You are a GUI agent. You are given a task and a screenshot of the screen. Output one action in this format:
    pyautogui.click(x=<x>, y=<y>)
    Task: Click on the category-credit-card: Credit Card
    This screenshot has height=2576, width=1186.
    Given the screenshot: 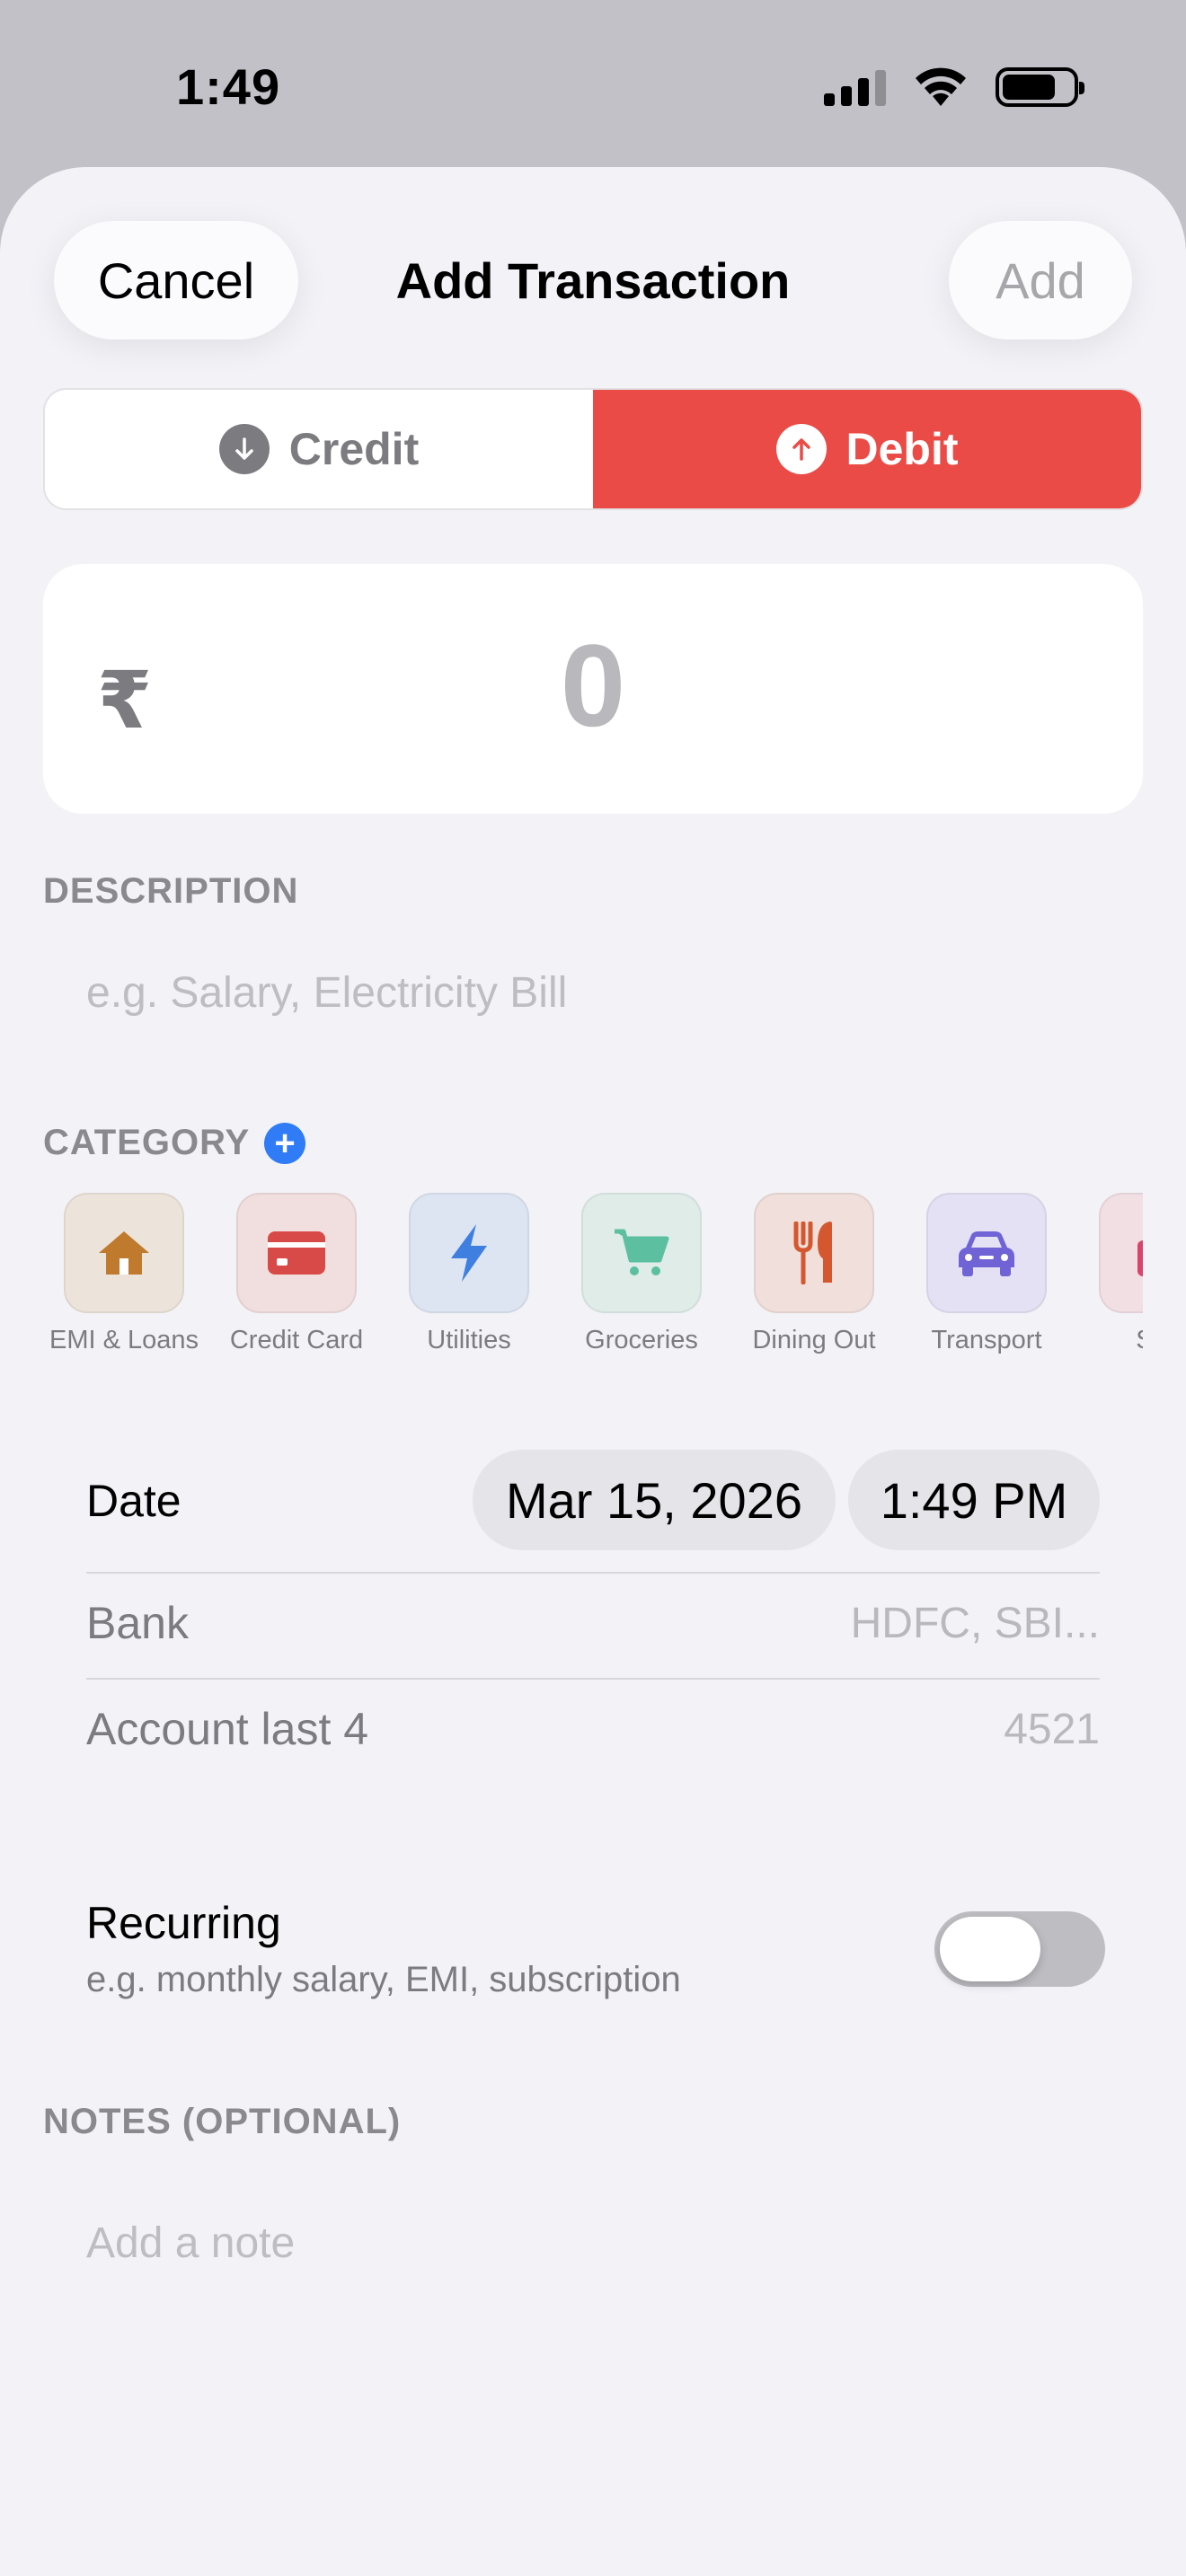 What is the action you would take?
    pyautogui.click(x=296, y=1274)
    